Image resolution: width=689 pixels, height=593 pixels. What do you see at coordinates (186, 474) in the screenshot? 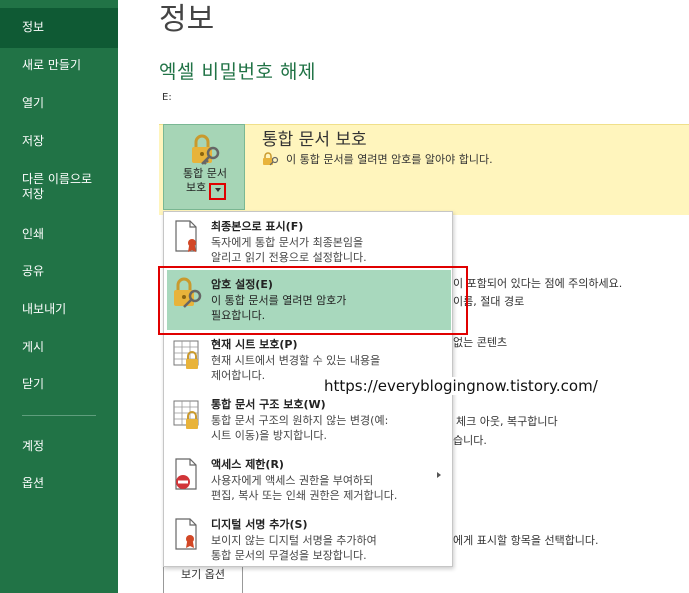
I see `document-restrict-icon` at bounding box center [186, 474].